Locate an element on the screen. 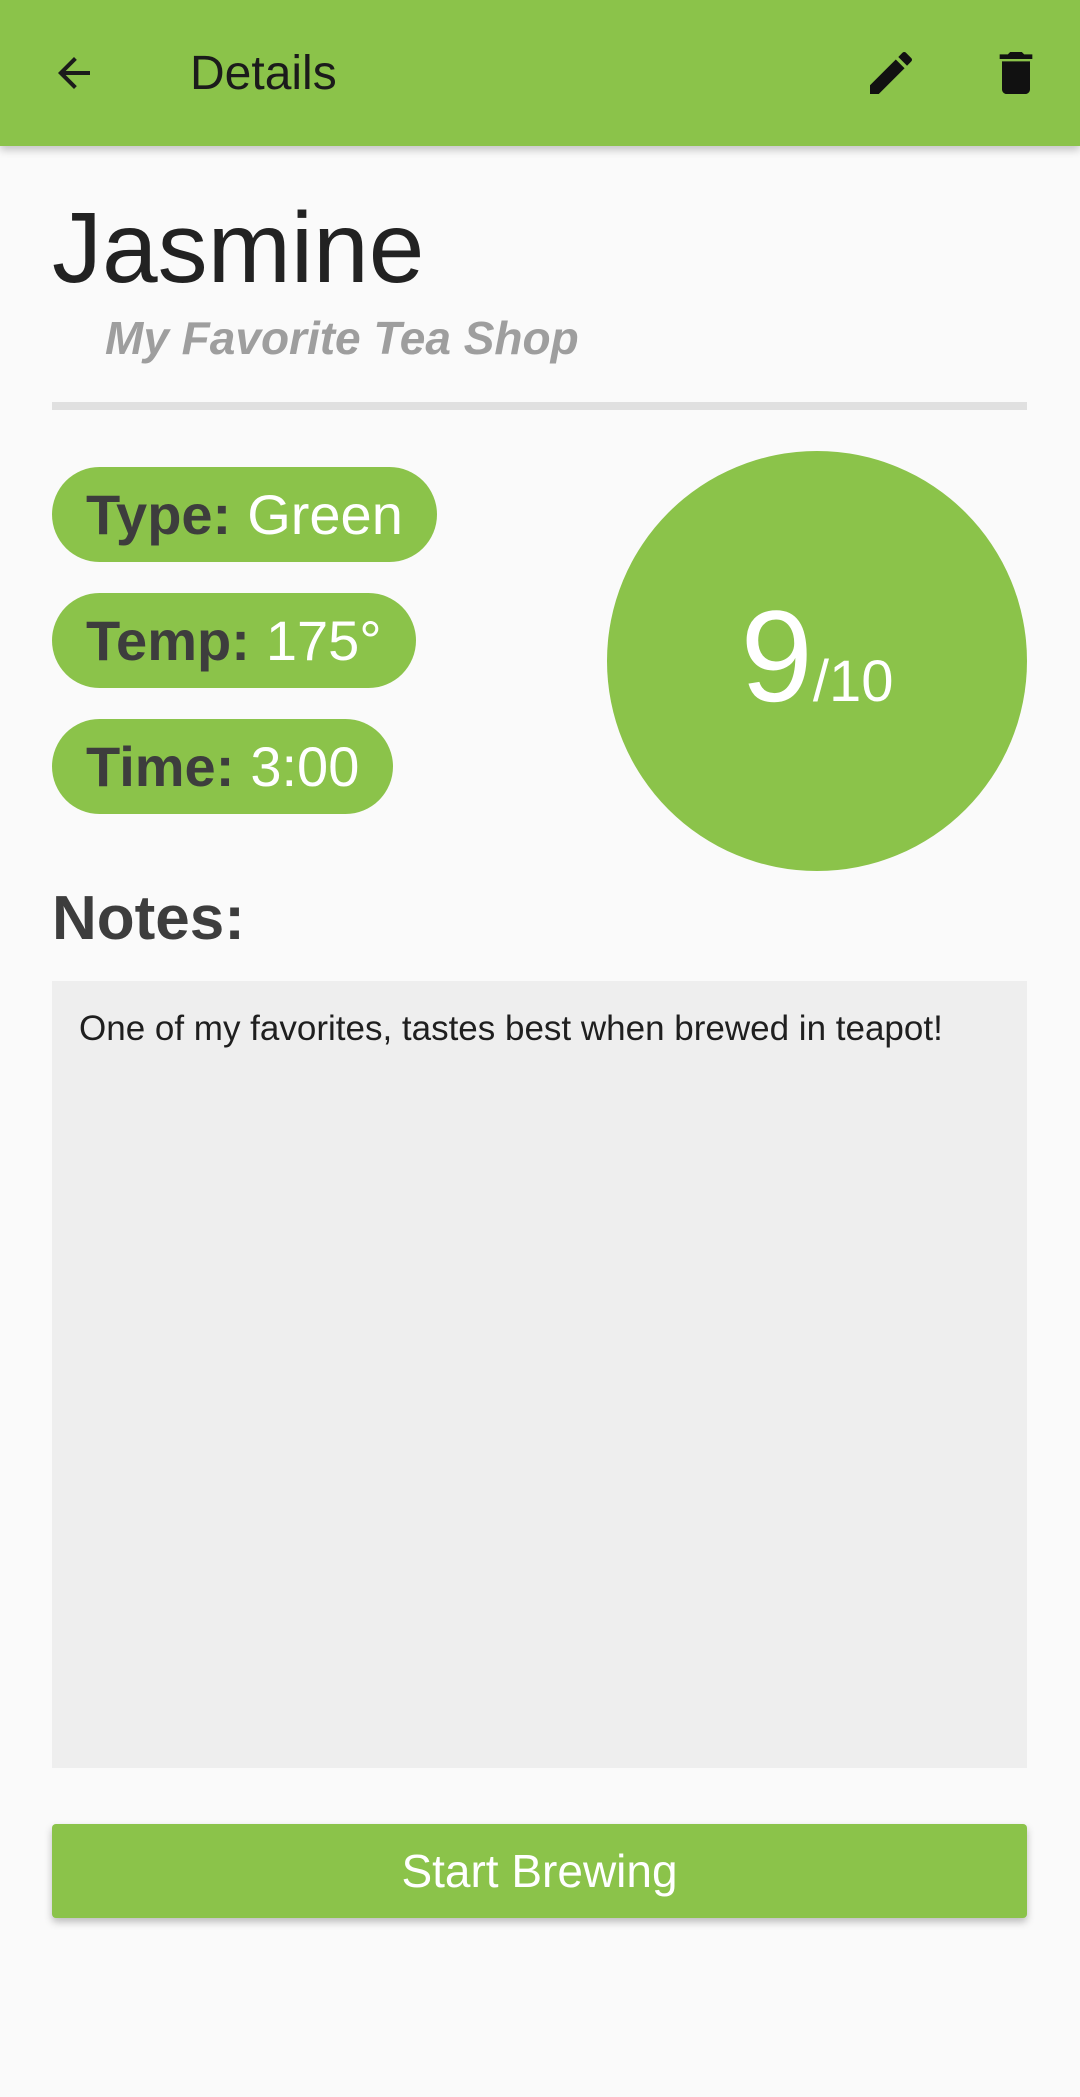  temp-value: 175° is located at coordinates (323, 640).